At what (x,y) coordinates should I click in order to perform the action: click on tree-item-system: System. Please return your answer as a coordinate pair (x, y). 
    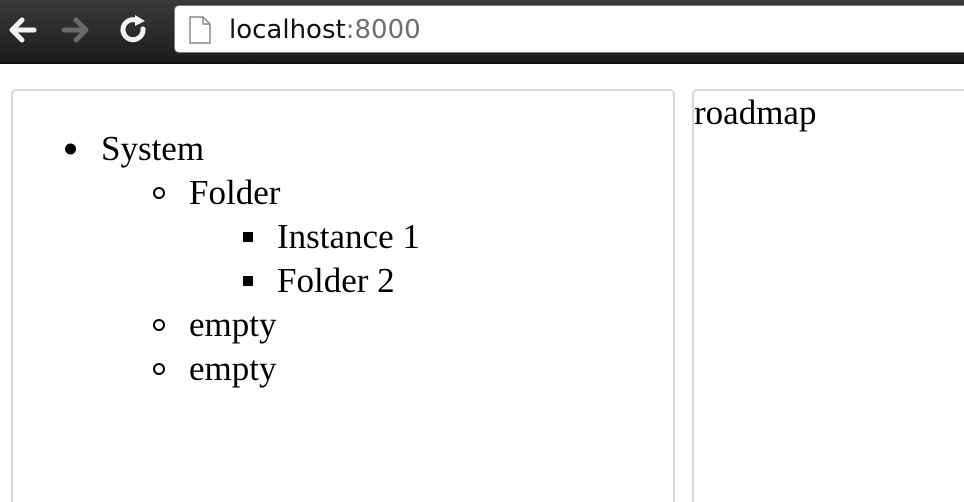
    Looking at the image, I should click on (343, 149).